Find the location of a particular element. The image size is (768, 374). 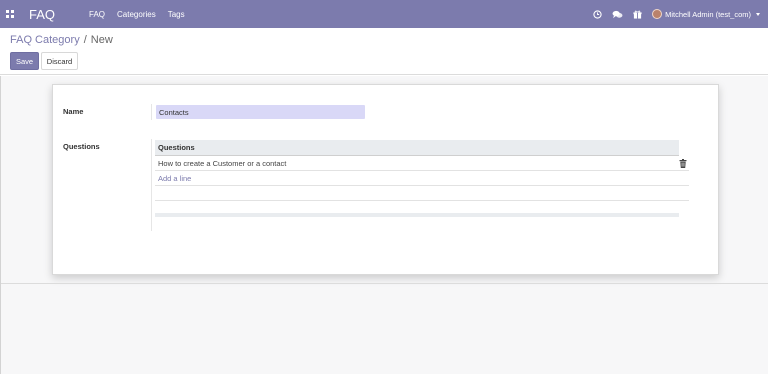

chat-icon is located at coordinates (617, 14).